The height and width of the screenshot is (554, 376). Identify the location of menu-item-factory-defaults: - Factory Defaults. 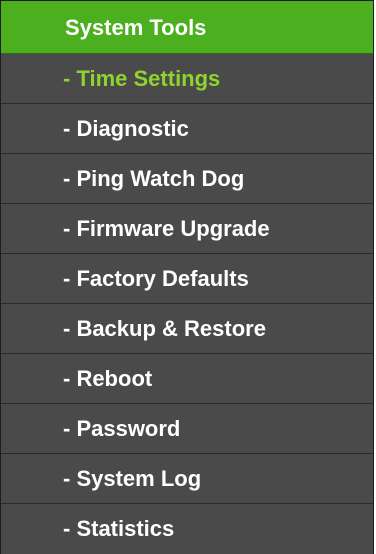
(187, 279).